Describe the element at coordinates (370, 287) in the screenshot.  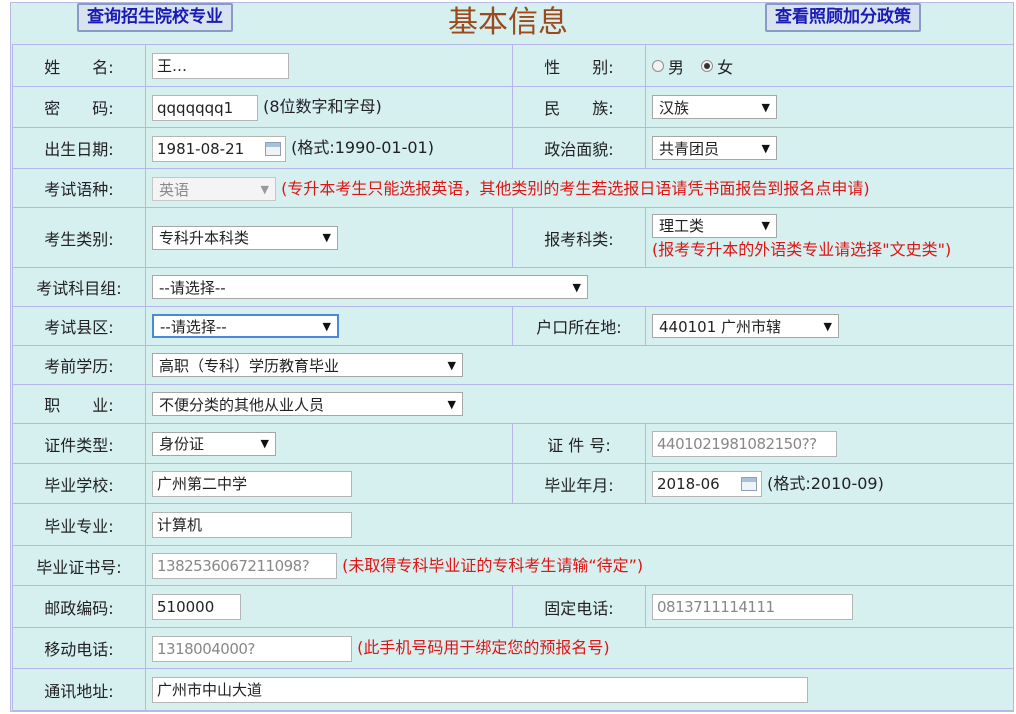
I see `subject-group-select: --请选择-- ▼` at that location.